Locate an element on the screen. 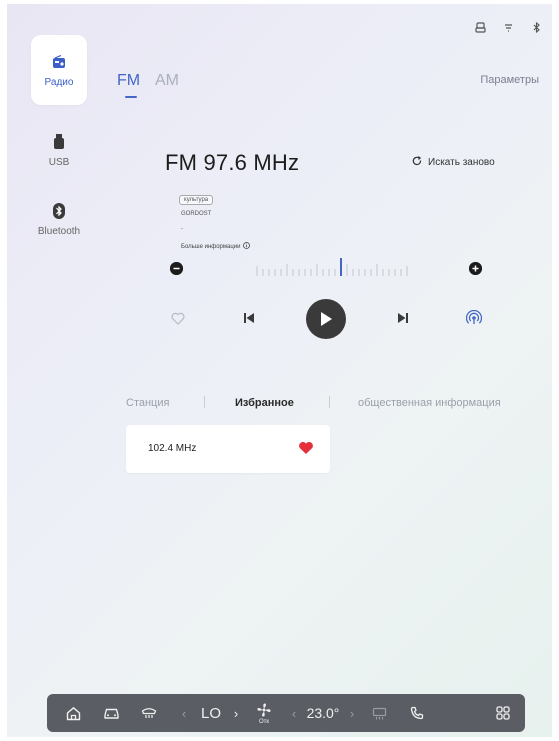  defrost-rear-icon is located at coordinates (379, 713).